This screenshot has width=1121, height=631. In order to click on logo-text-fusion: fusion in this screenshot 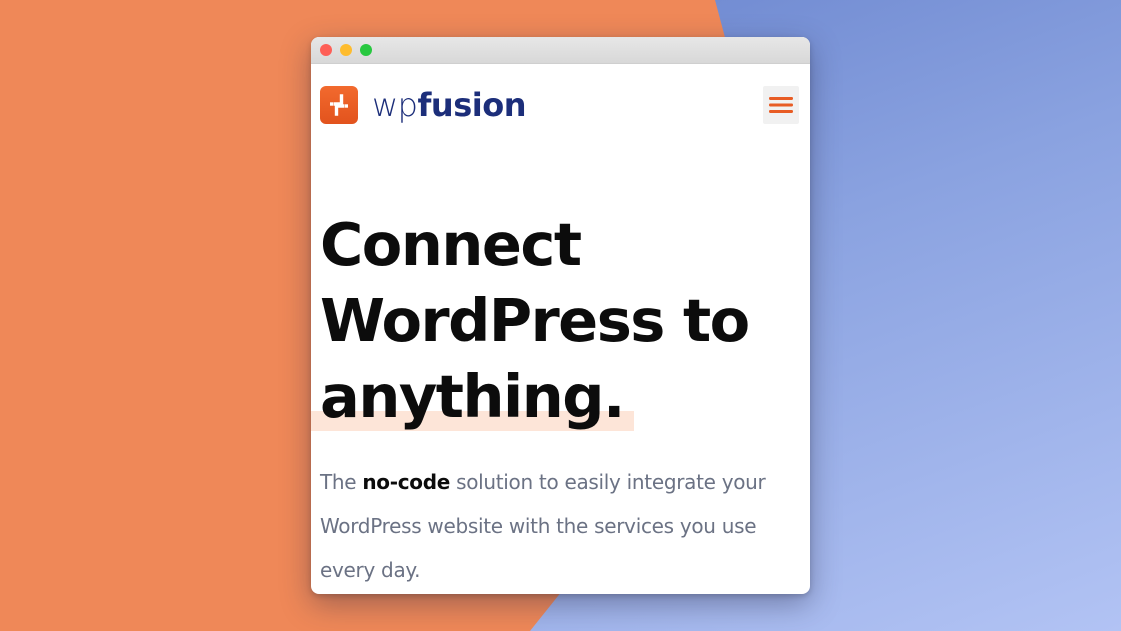, I will do `click(471, 105)`.